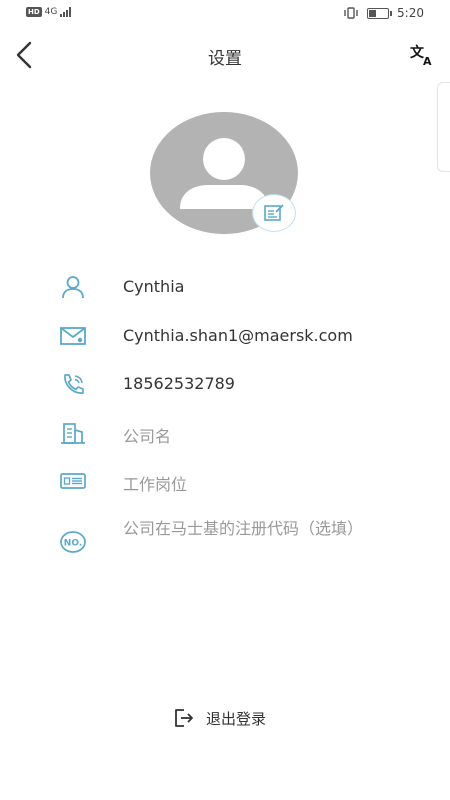 This screenshot has height=800, width=450. I want to click on svg-text: NO., so click(73, 544).